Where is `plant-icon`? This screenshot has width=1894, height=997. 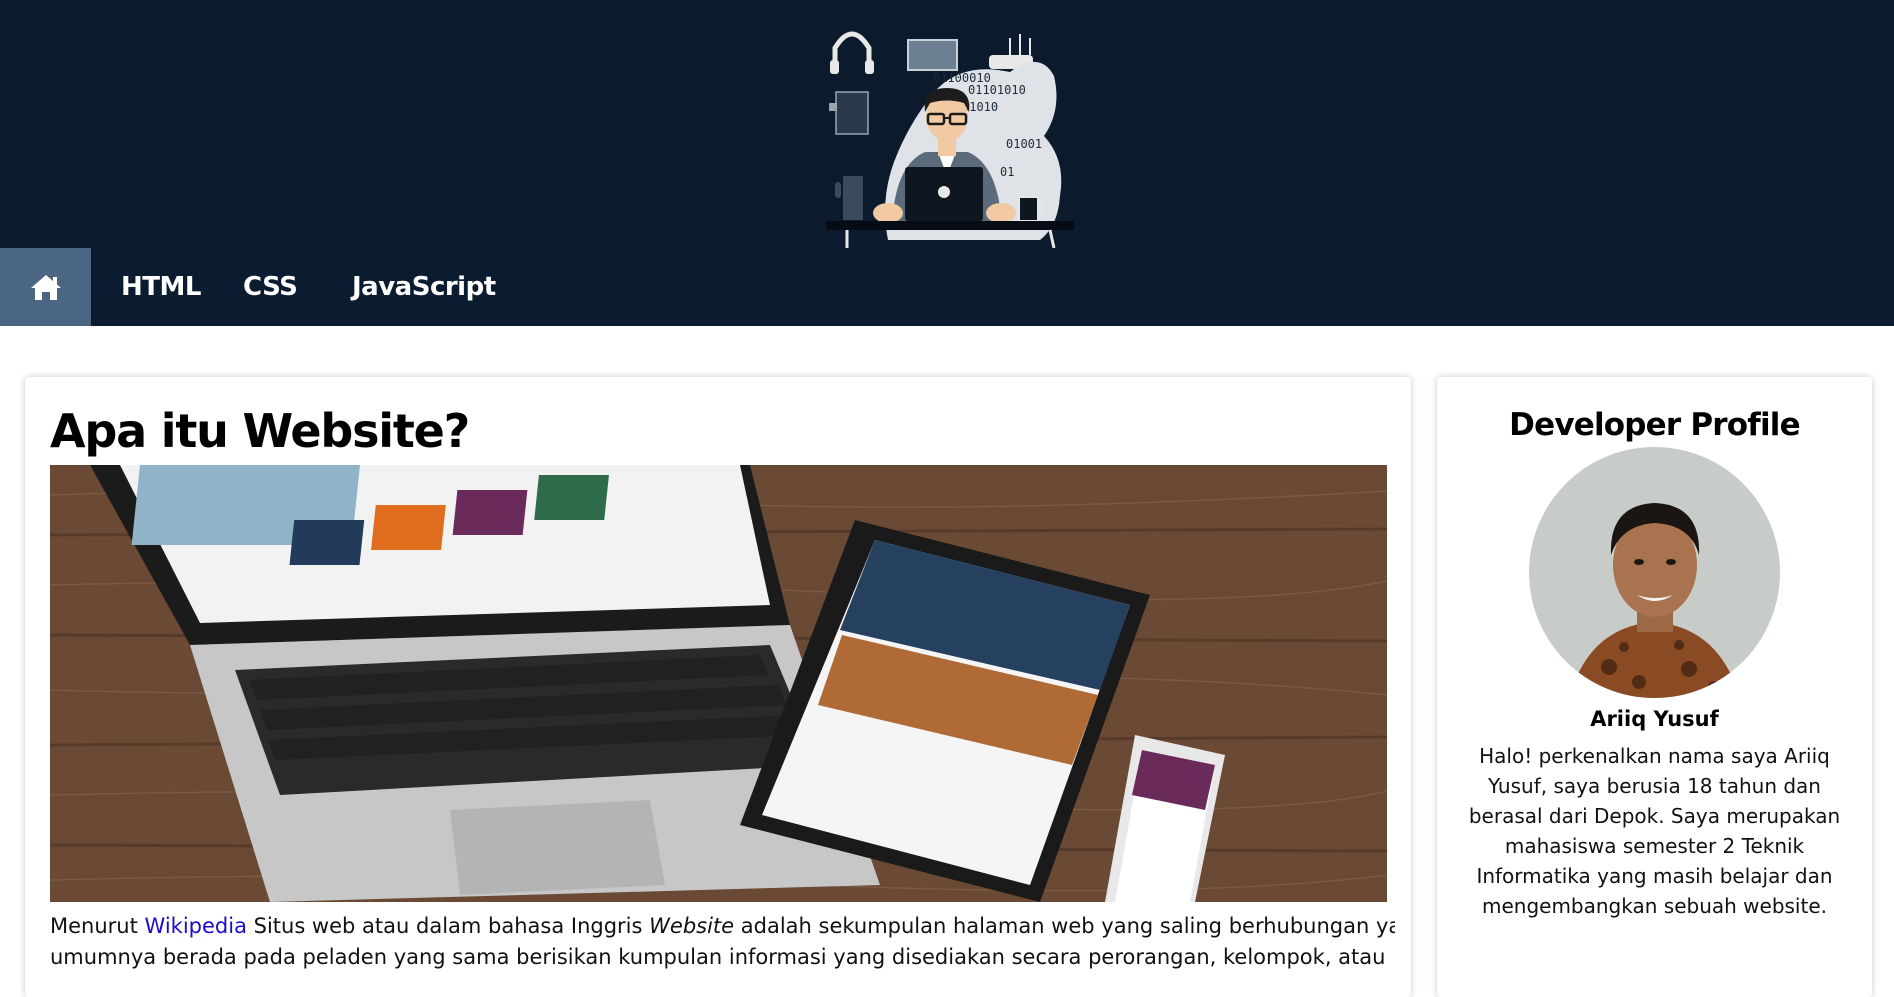
plant-icon is located at coordinates (853, 198).